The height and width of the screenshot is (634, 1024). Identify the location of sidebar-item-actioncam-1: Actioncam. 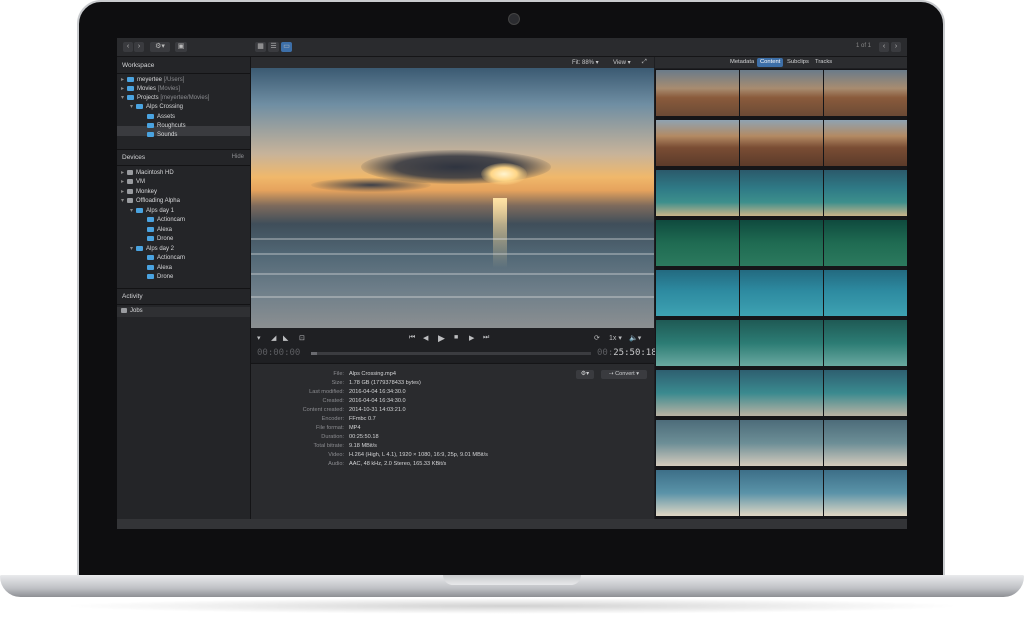
(166, 220).